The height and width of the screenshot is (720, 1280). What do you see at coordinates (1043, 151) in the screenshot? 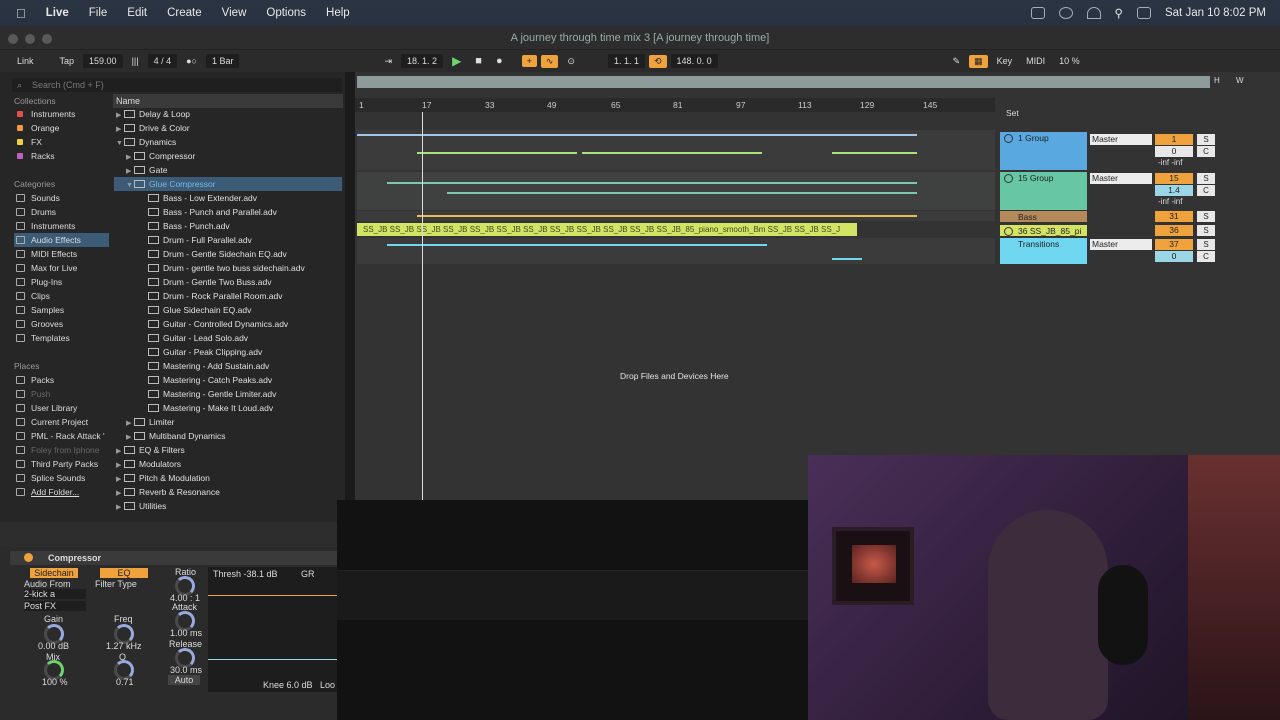
I see `track-header-1-group: 1 Group` at bounding box center [1043, 151].